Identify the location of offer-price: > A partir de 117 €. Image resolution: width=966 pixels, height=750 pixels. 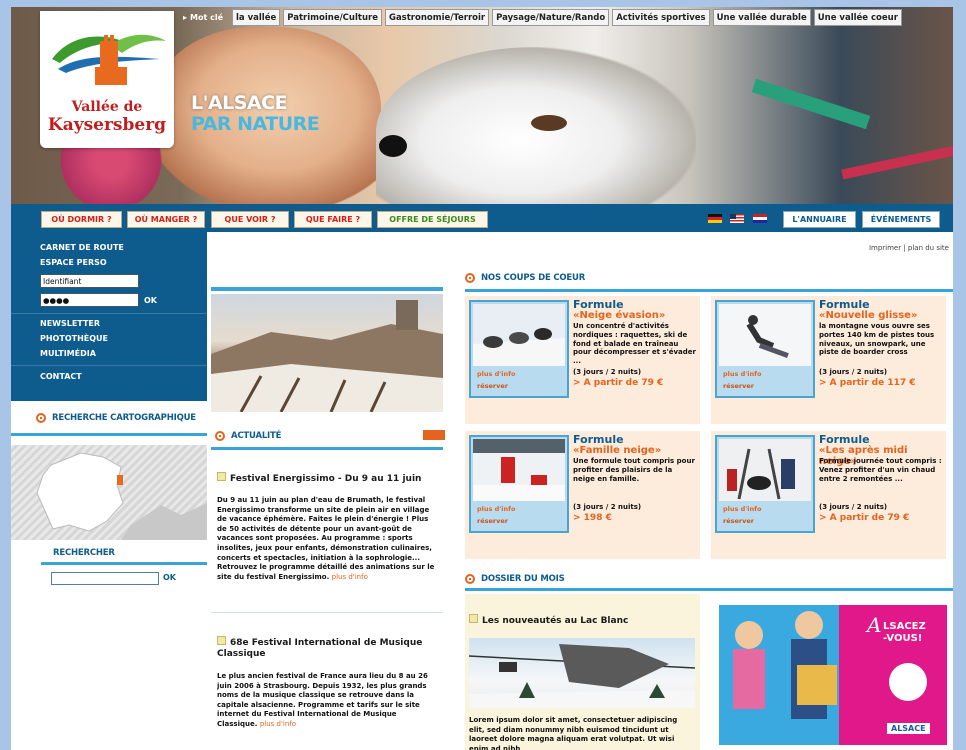
(867, 383).